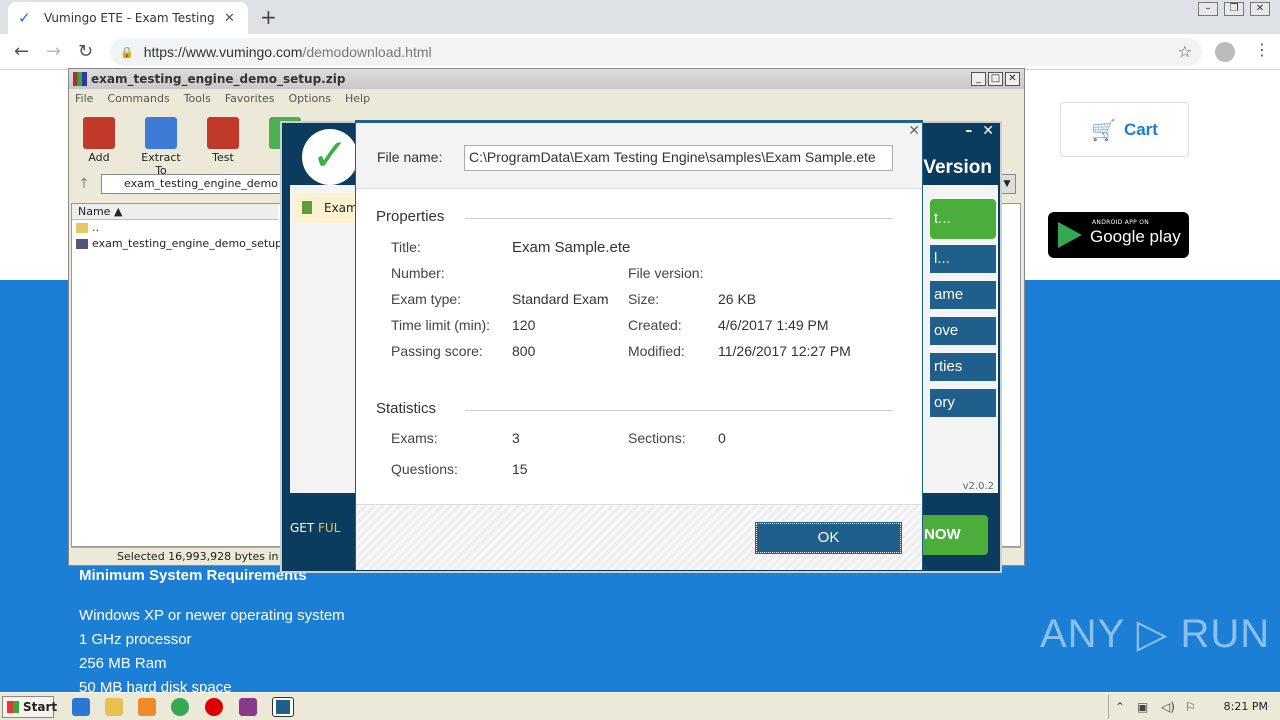 The width and height of the screenshot is (1280, 720). Describe the element at coordinates (283, 707) in the screenshot. I see `ete-taskbar-button` at that location.